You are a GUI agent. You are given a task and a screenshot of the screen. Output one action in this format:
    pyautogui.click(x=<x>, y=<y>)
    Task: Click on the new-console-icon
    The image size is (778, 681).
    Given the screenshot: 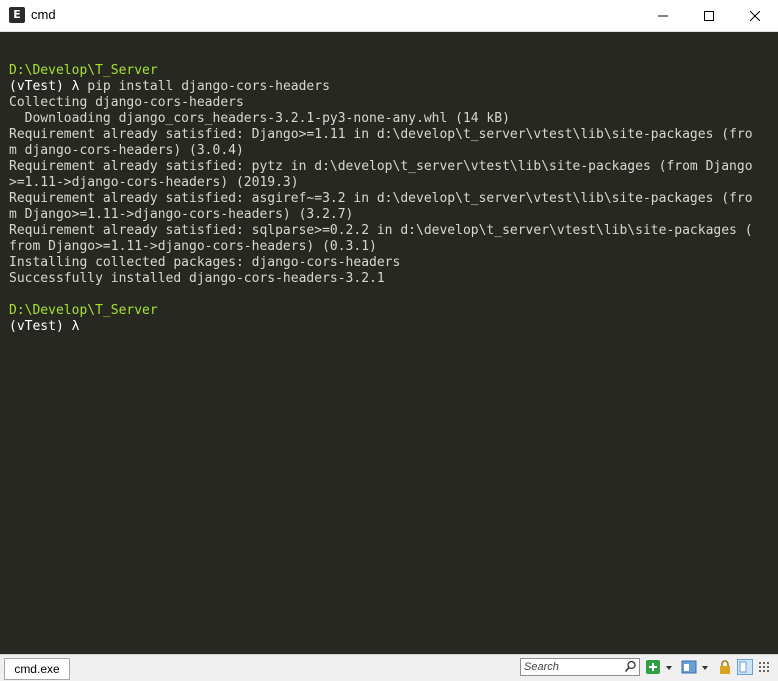 What is the action you would take?
    pyautogui.click(x=653, y=667)
    